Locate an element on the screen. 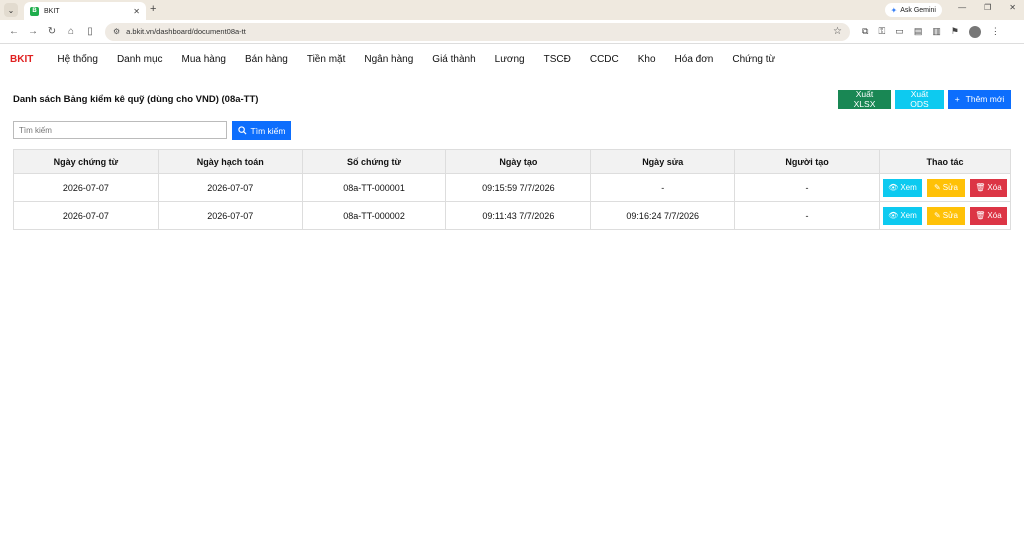  ask-gemini-button: ✦ Ask Gemini is located at coordinates (913, 10).